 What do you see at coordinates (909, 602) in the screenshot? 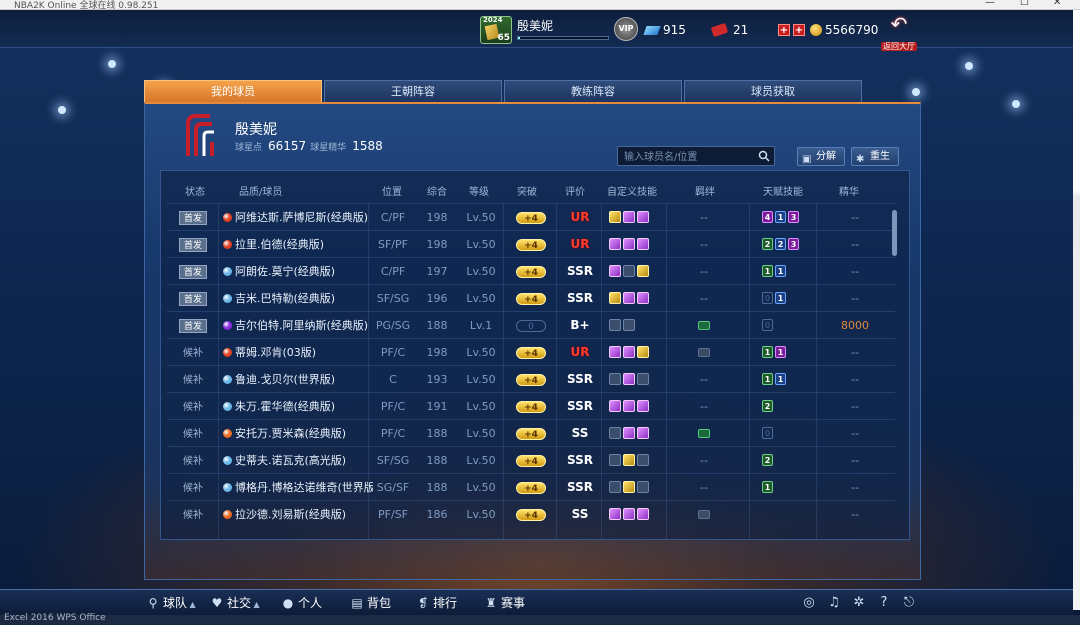
I see `exit-icon: ⎋` at bounding box center [909, 602].